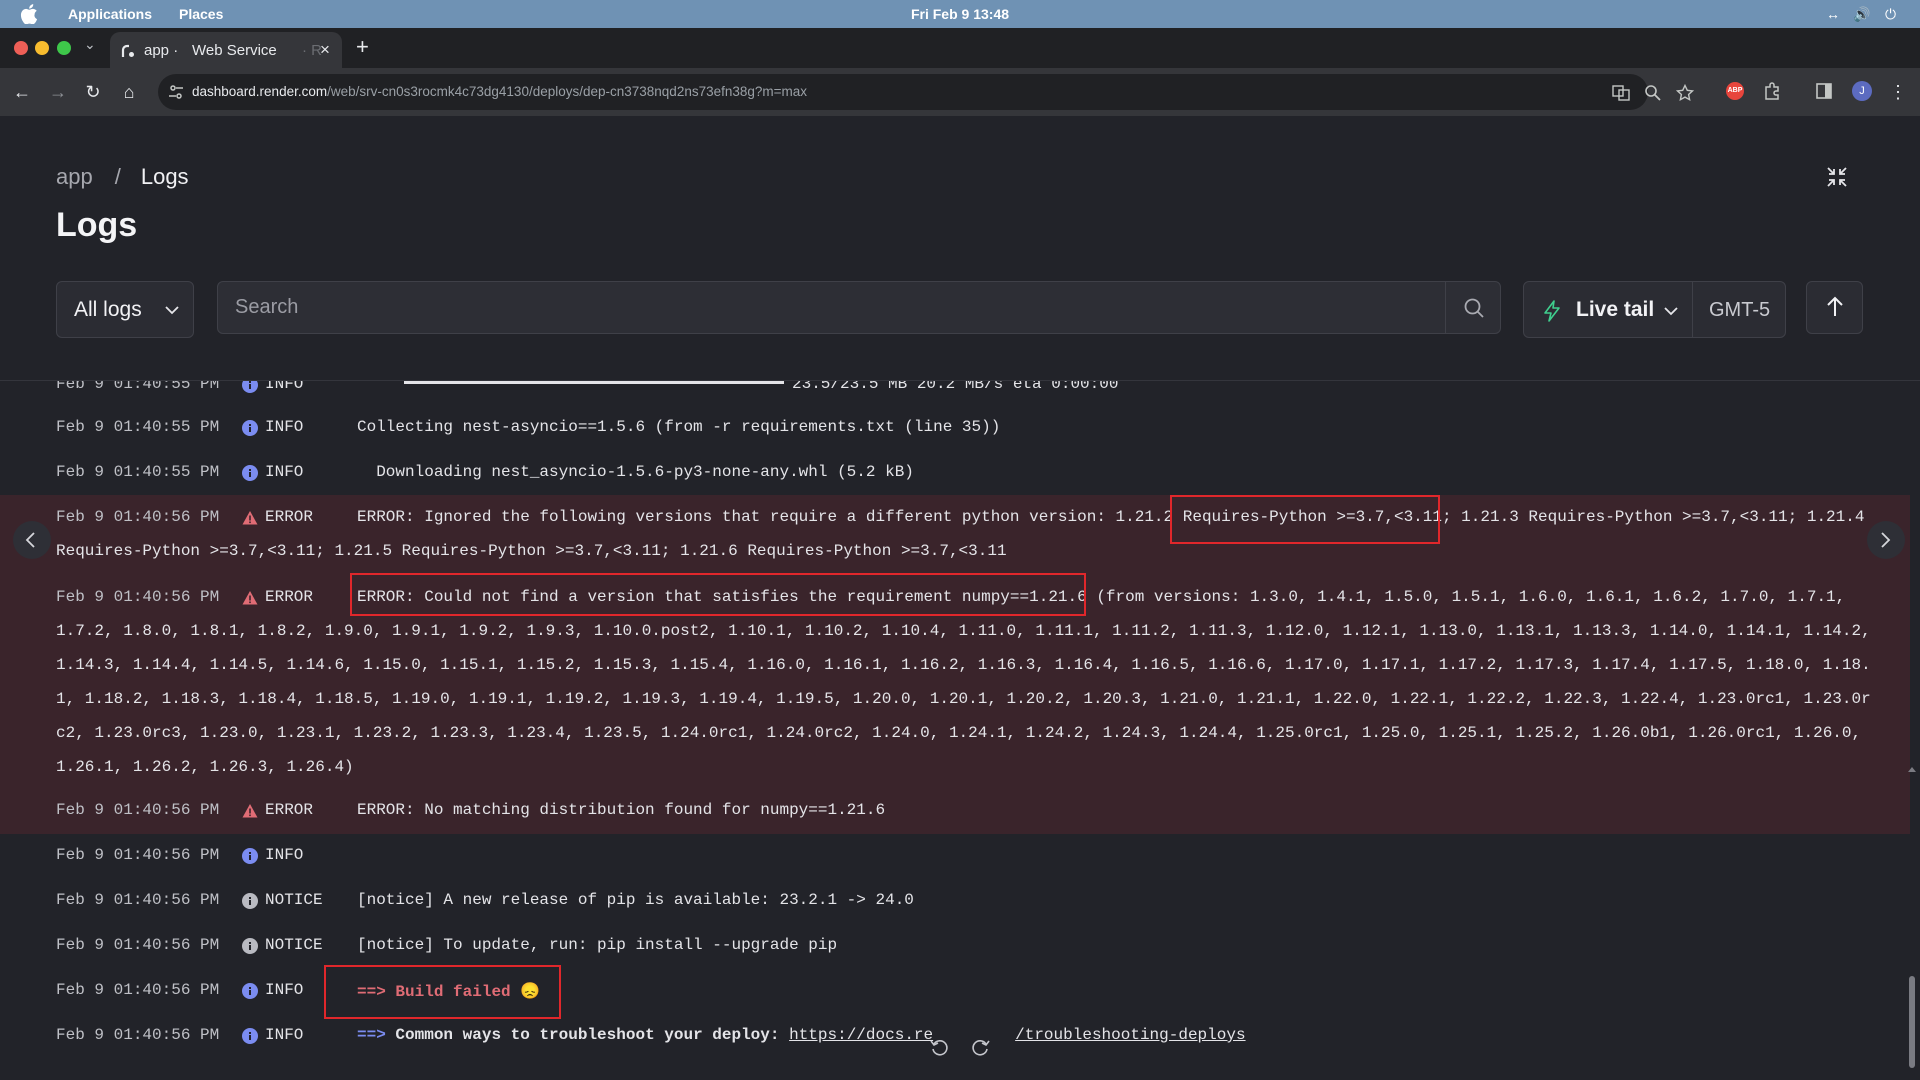 This screenshot has width=1920, height=1080. Describe the element at coordinates (1912, 1022) in the screenshot. I see `scrollbar-thumb` at that location.